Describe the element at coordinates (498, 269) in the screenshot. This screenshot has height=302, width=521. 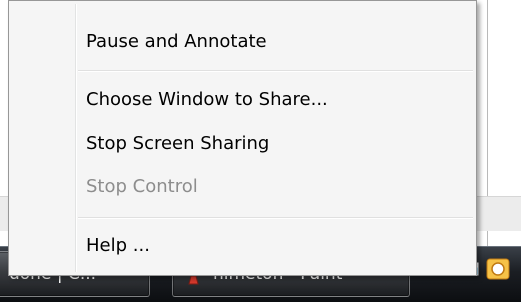
I see `chat-icon` at that location.